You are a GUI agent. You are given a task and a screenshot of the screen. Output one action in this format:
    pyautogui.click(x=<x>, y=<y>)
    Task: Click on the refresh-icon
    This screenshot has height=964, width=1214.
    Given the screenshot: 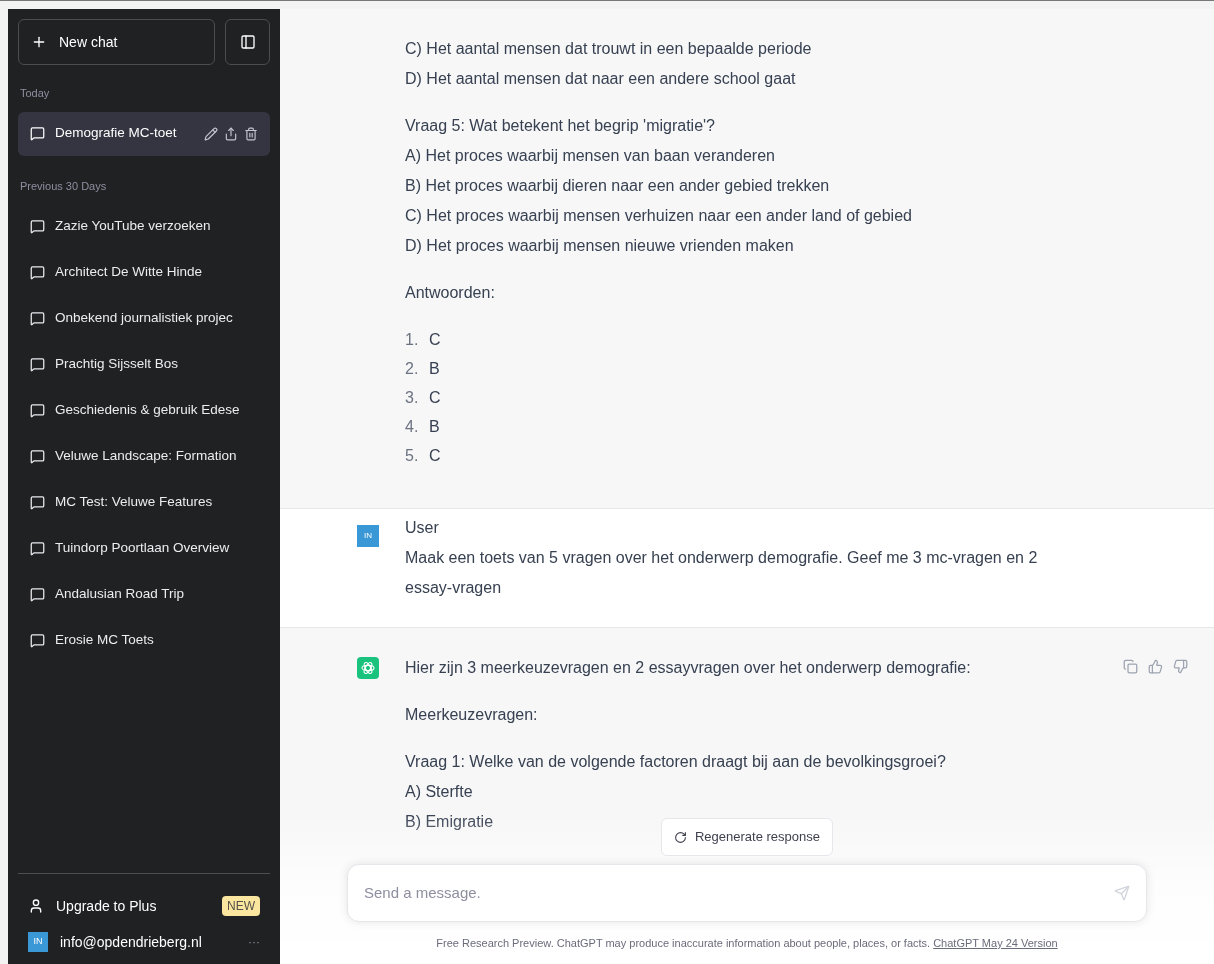 What is the action you would take?
    pyautogui.click(x=680, y=837)
    